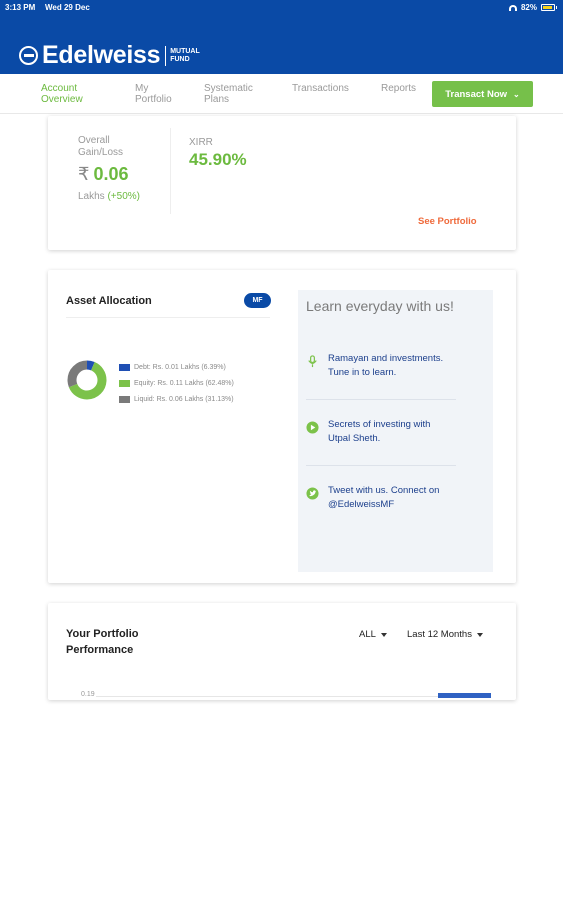  What do you see at coordinates (102, 634) in the screenshot?
I see `performance-title-line1: Your Portfolio` at bounding box center [102, 634].